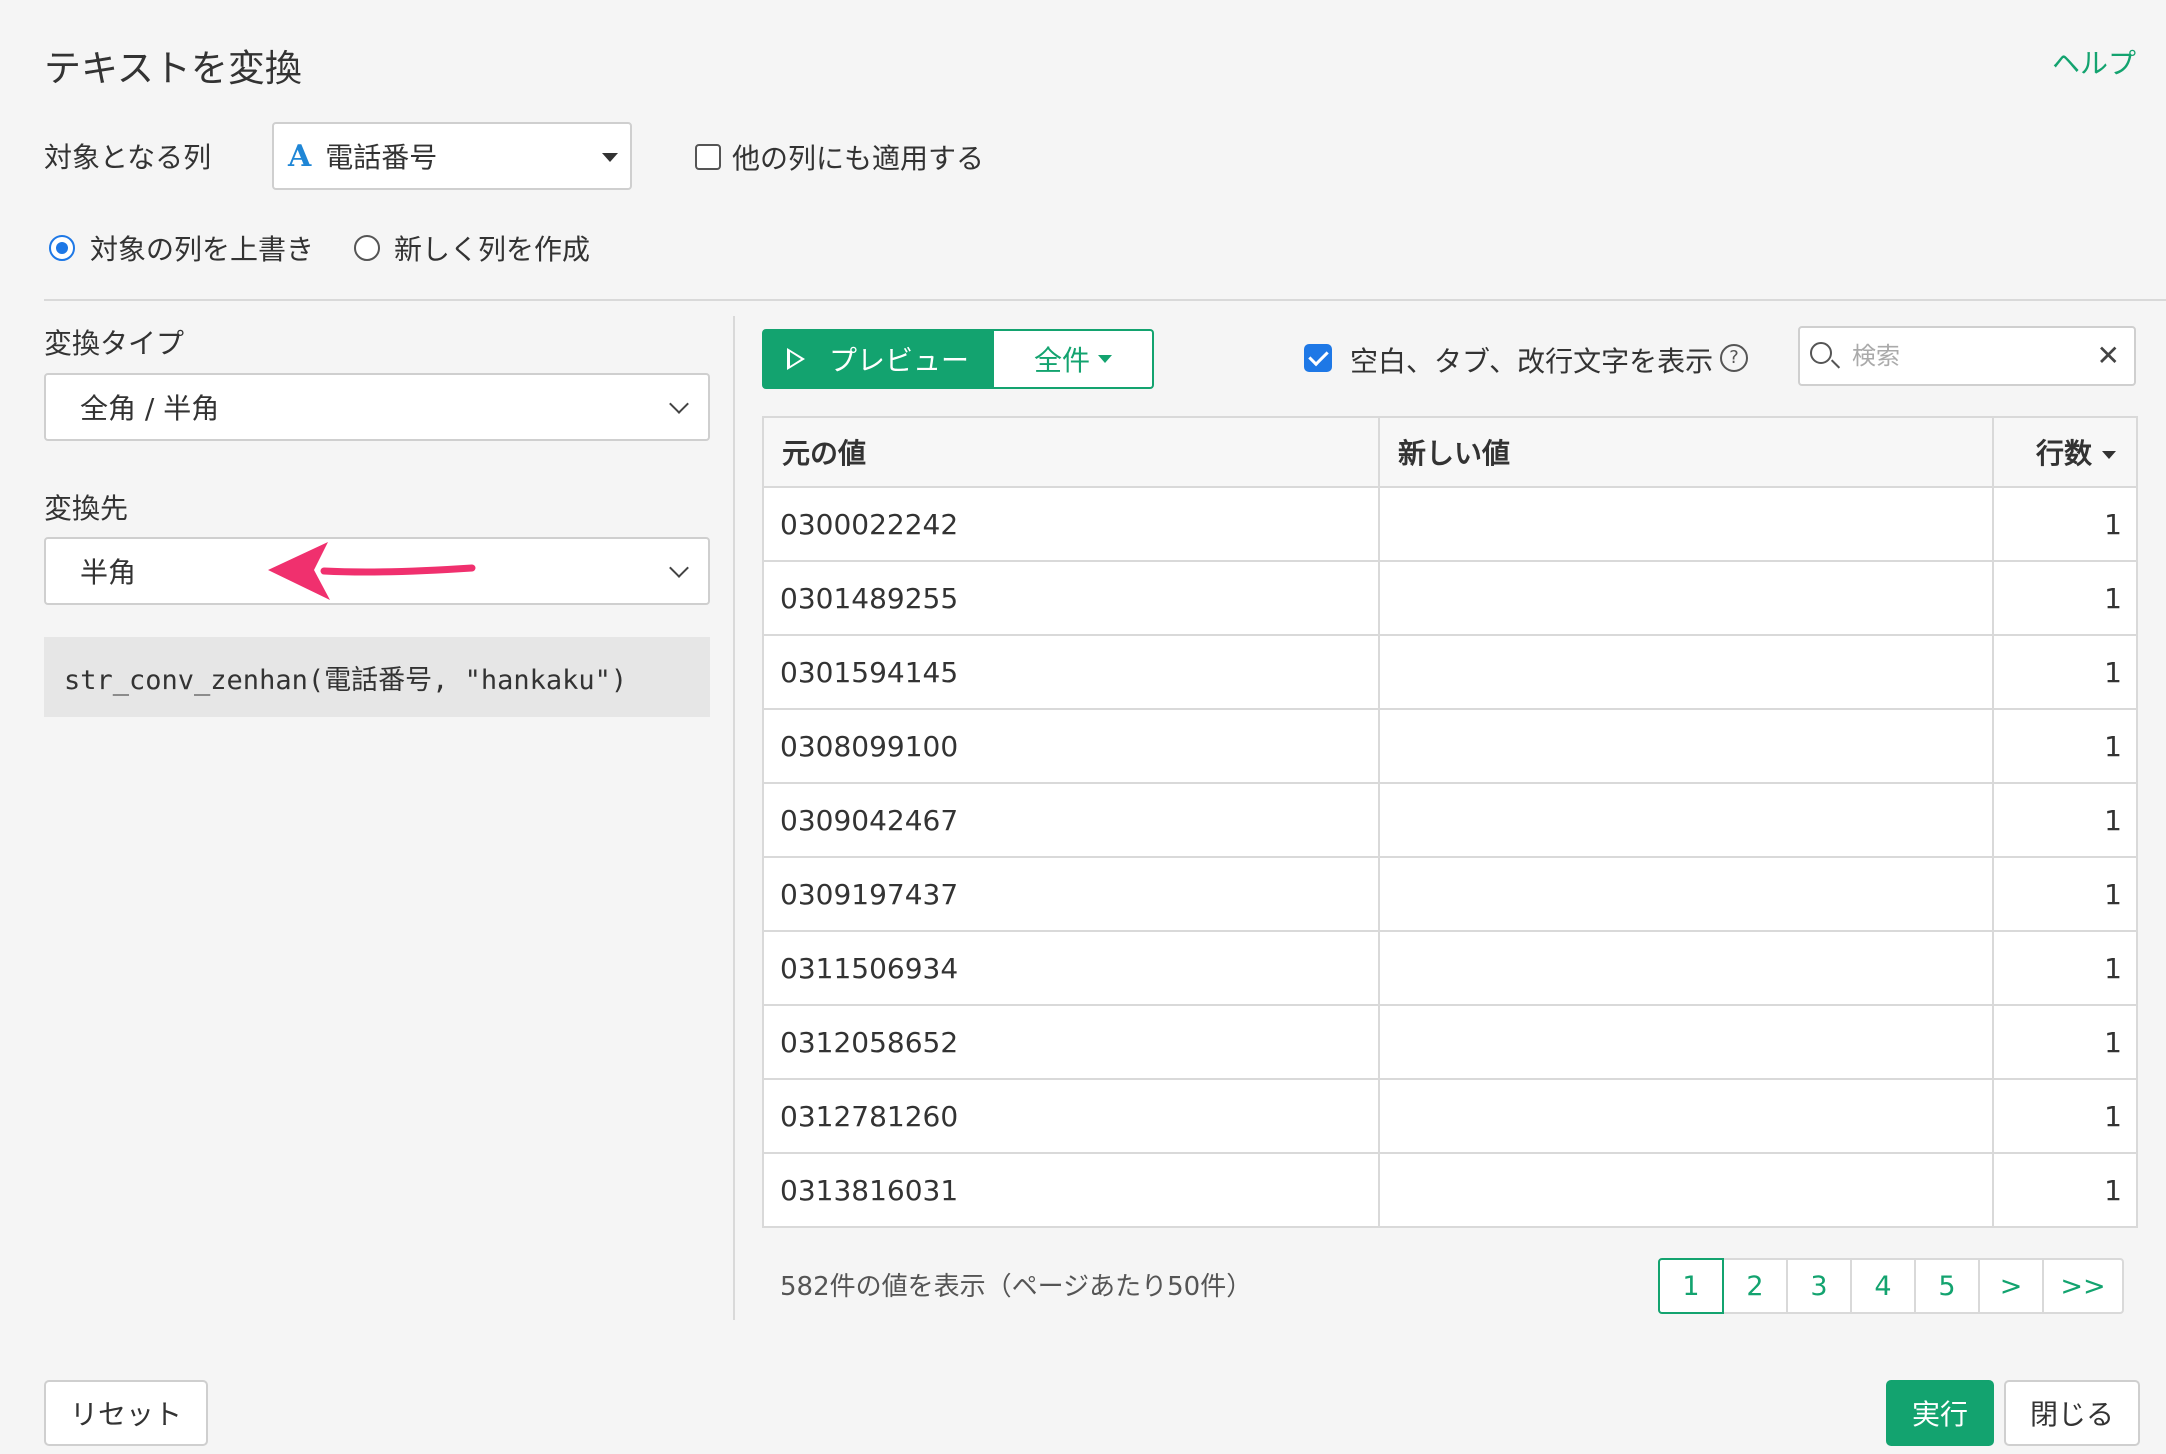 The height and width of the screenshot is (1454, 2166). I want to click on table-row: 0309042467 1, so click(1450, 820).